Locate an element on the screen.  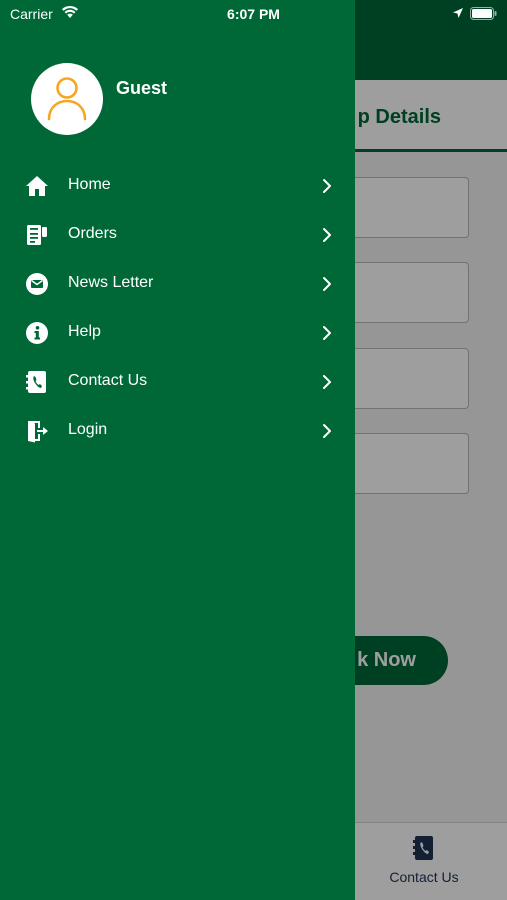
orders-icon is located at coordinates (37, 235).